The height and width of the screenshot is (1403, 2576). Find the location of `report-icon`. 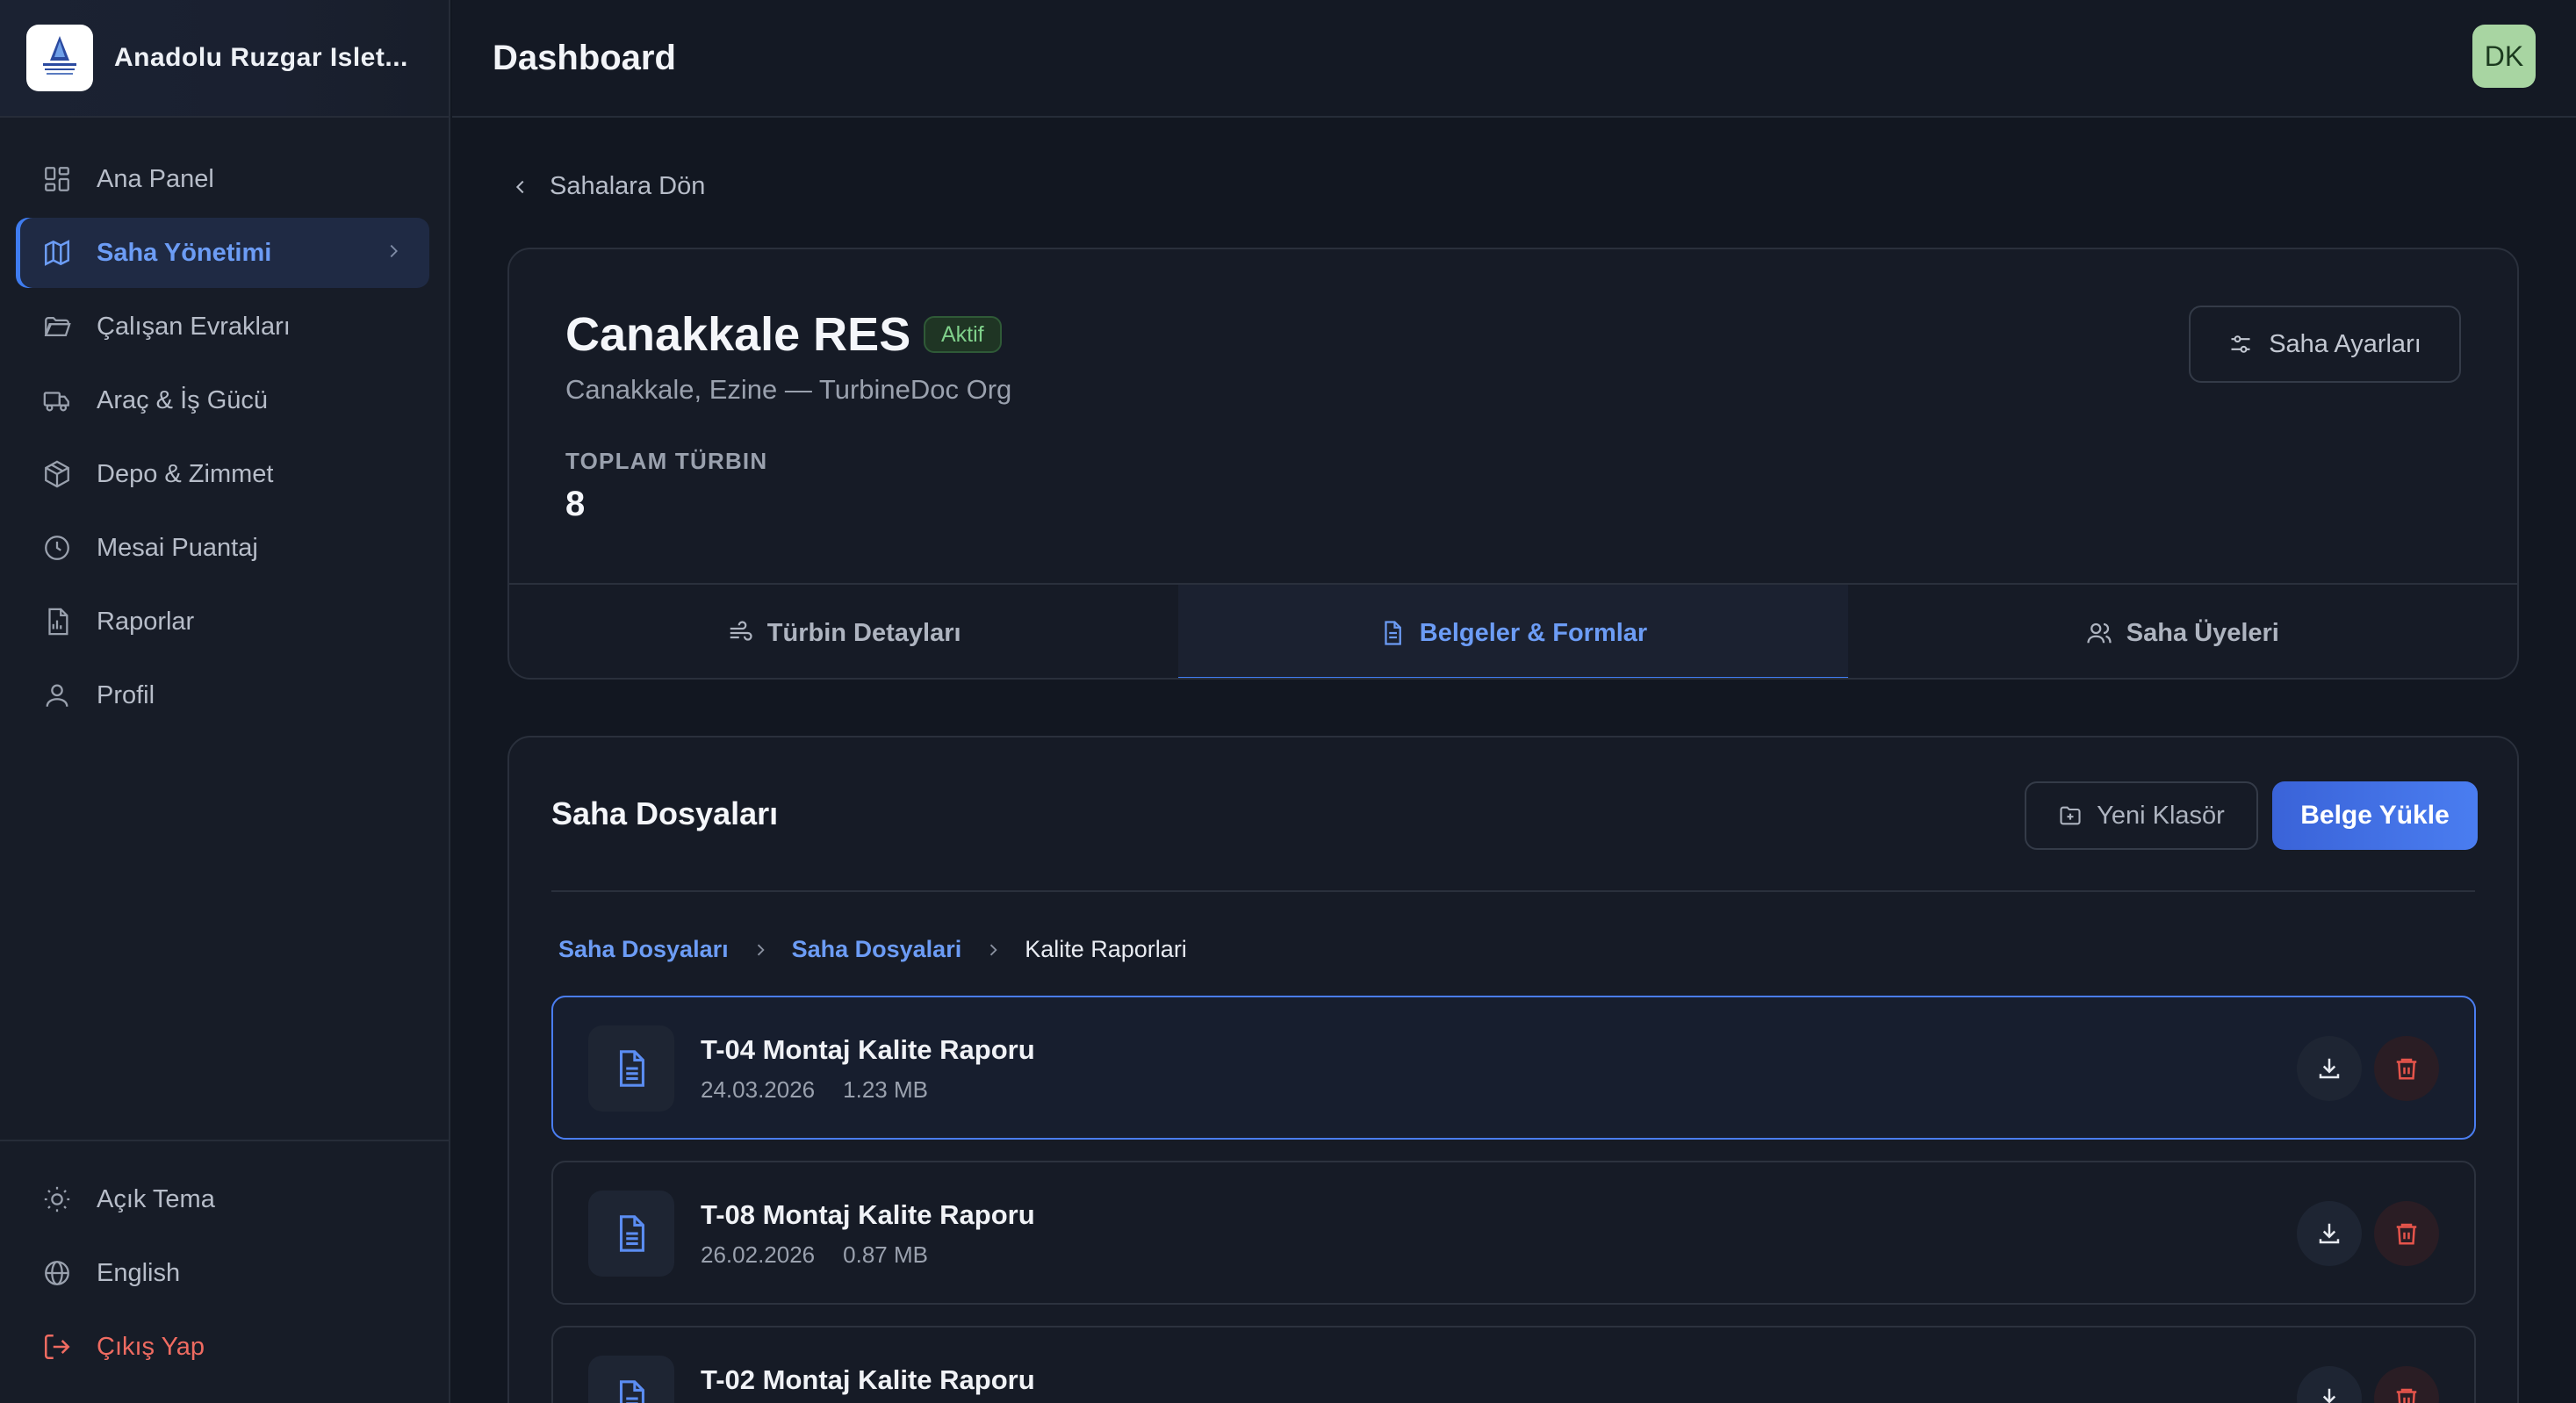

report-icon is located at coordinates (57, 622).